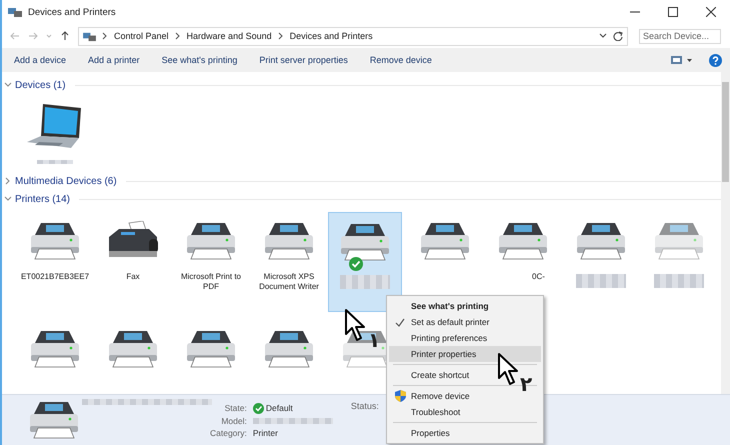  Describe the element at coordinates (133, 277) in the screenshot. I see `device-label: Fax` at that location.